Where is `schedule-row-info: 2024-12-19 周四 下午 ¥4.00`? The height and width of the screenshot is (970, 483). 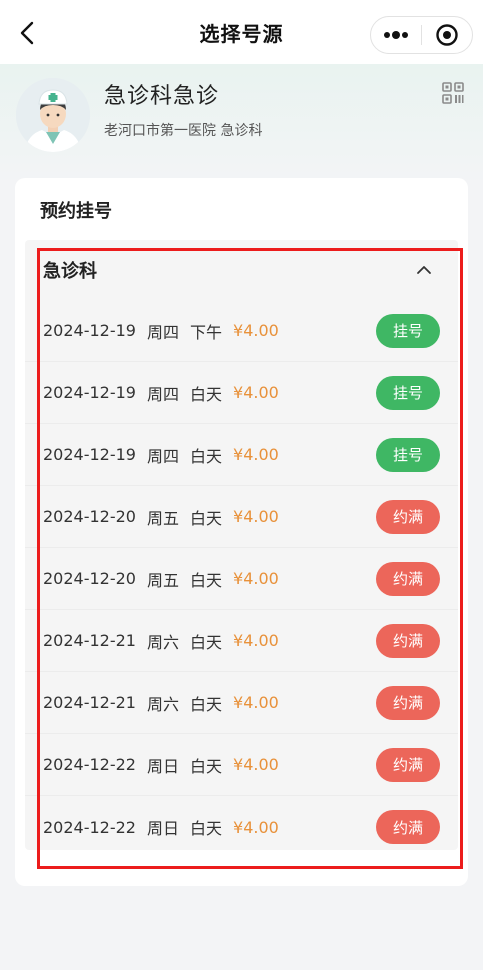
schedule-row-info: 2024-12-19 周四 下午 ¥4.00 is located at coordinates (161, 331).